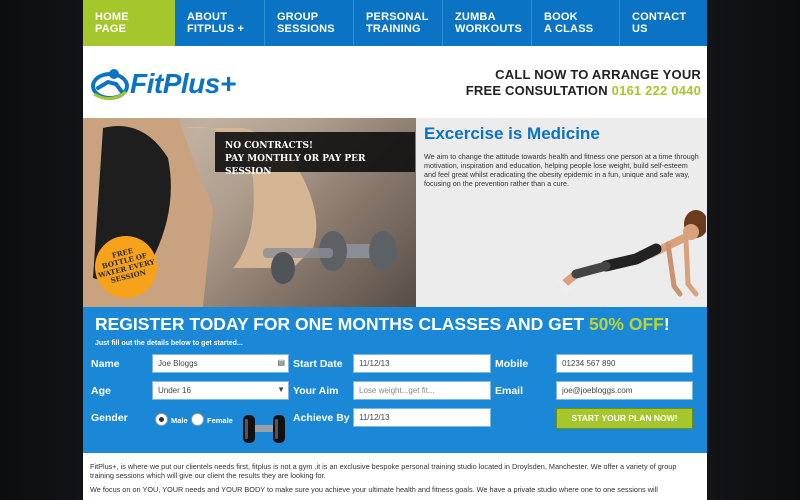  I want to click on nav-group-sessions: GROUP SESSIONS, so click(309, 23).